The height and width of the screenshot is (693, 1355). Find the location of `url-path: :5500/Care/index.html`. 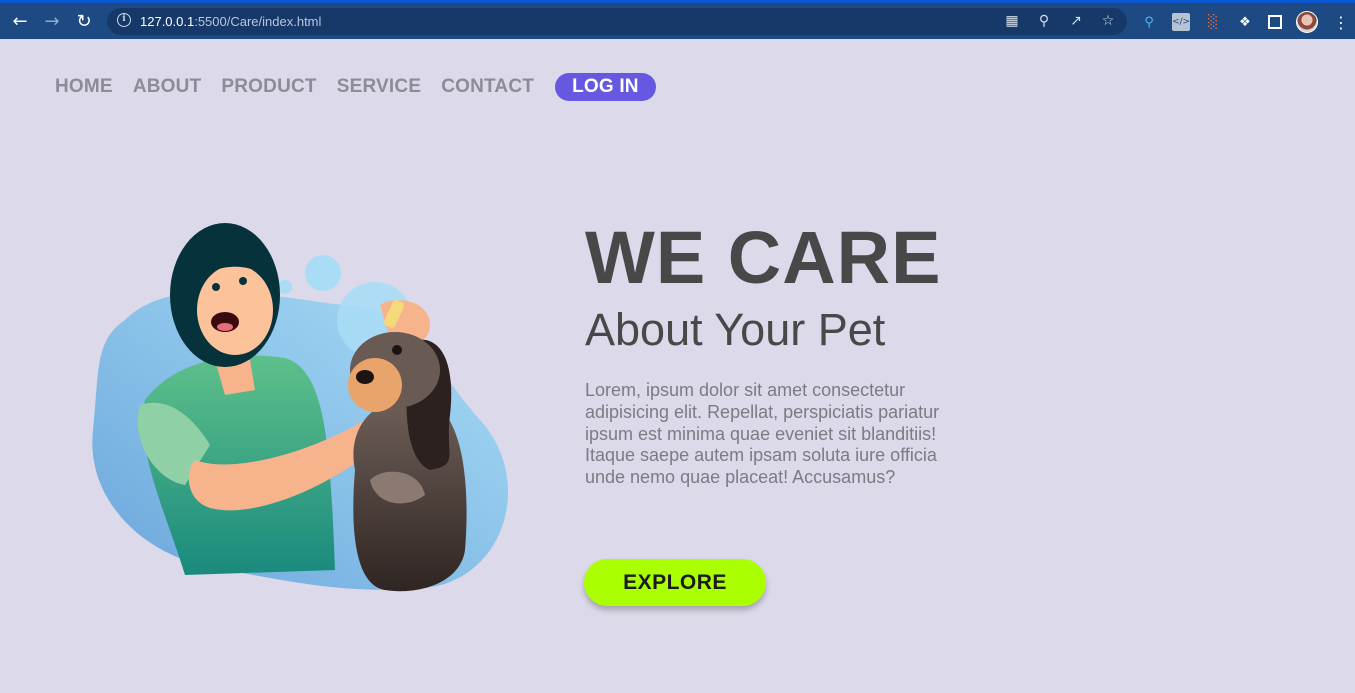

url-path: :5500/Care/index.html is located at coordinates (258, 21).